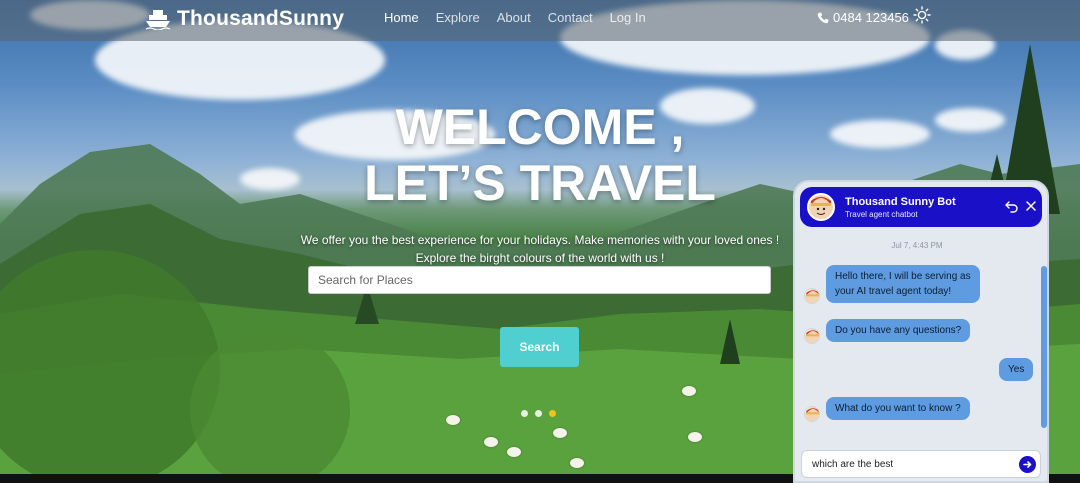 The height and width of the screenshot is (483, 1080). Describe the element at coordinates (730, 341) in the screenshot. I see `pine-tree` at that location.